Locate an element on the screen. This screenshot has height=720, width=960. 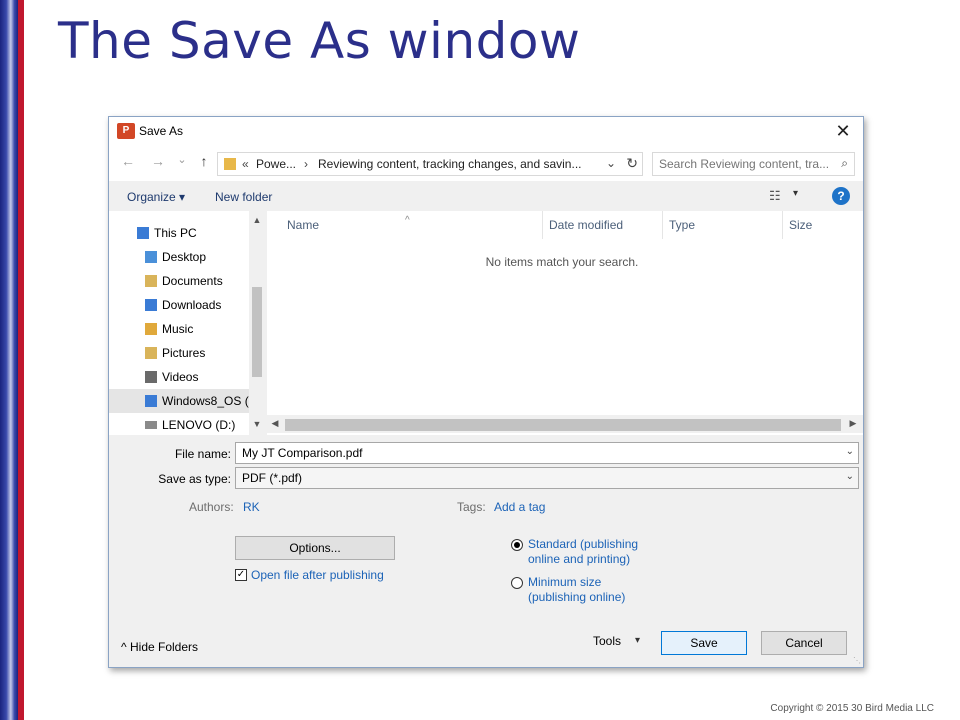
save-type-select: PDF (*.pdf) ⌄ is located at coordinates (547, 478).